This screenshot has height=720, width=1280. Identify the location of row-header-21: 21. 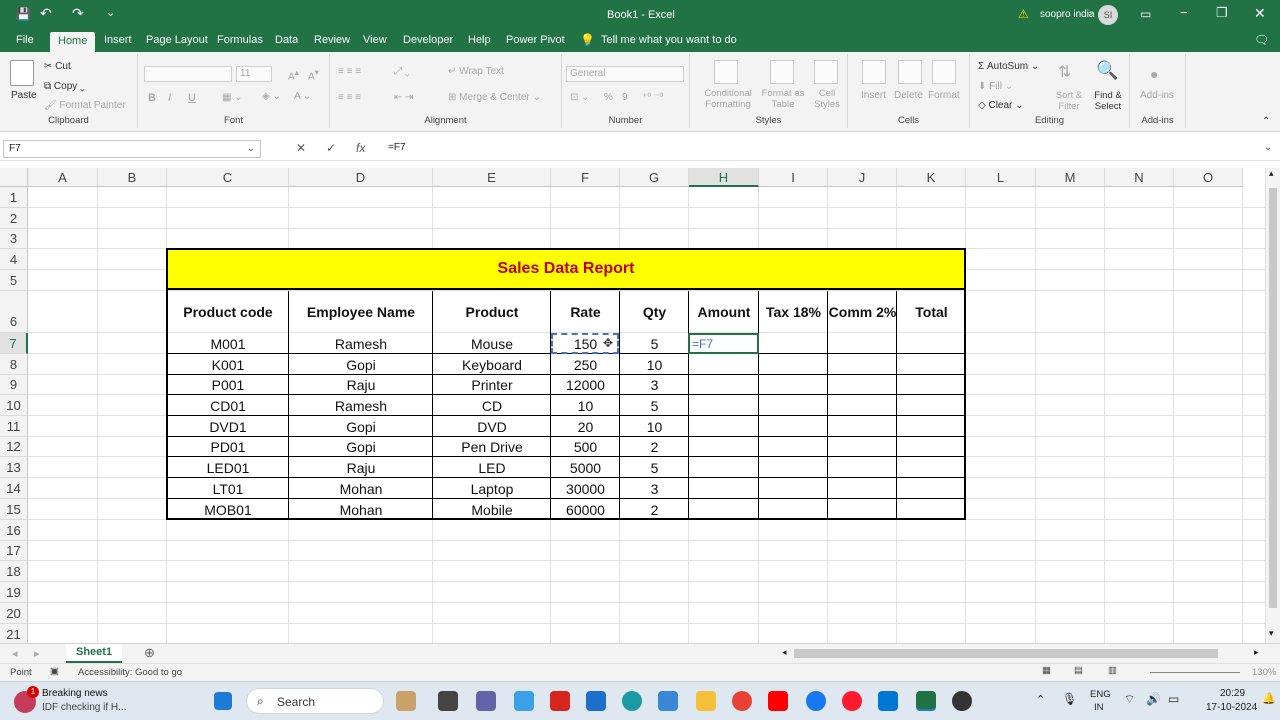
(14, 634).